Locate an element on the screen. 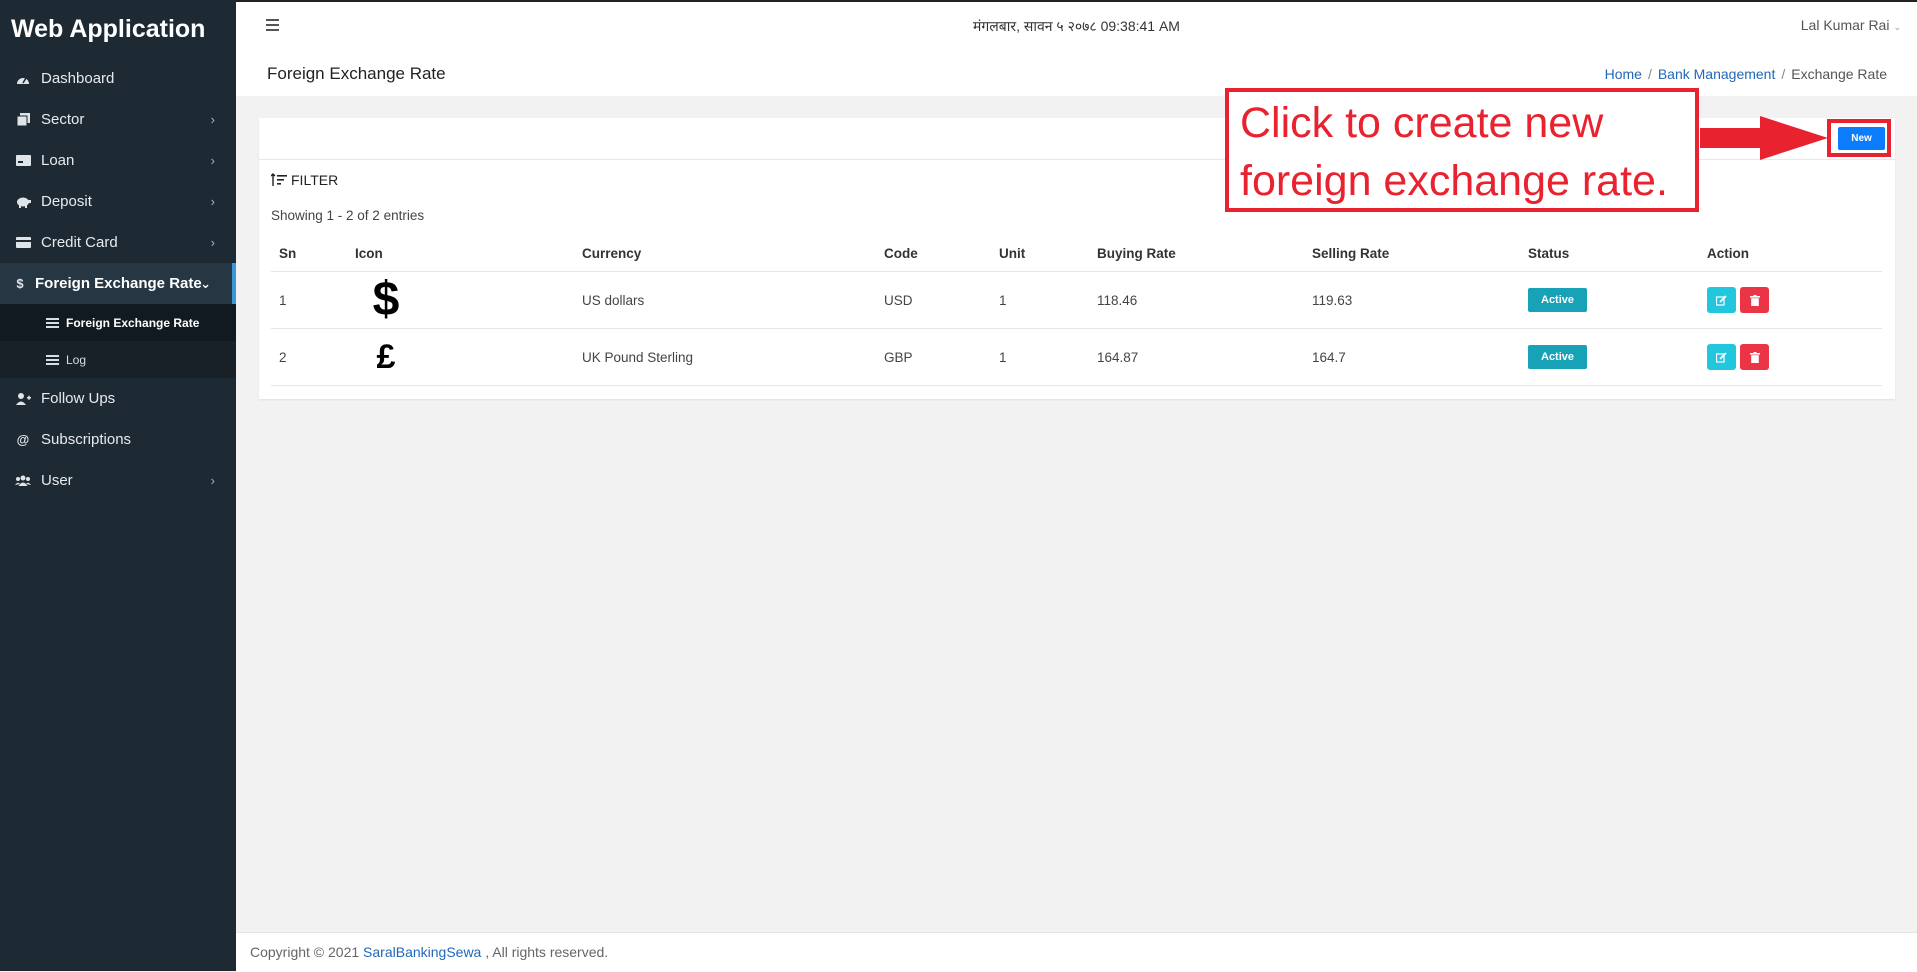 The height and width of the screenshot is (972, 1917). filter-sort-icon is located at coordinates (279, 179).